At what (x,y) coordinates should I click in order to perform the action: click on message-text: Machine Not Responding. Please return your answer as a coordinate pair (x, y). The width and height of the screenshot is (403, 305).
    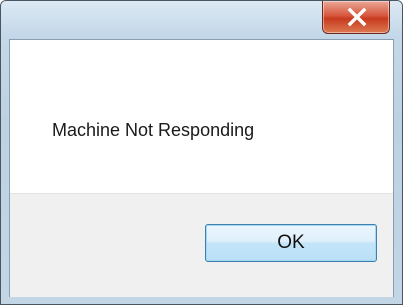
    Looking at the image, I should click on (153, 130).